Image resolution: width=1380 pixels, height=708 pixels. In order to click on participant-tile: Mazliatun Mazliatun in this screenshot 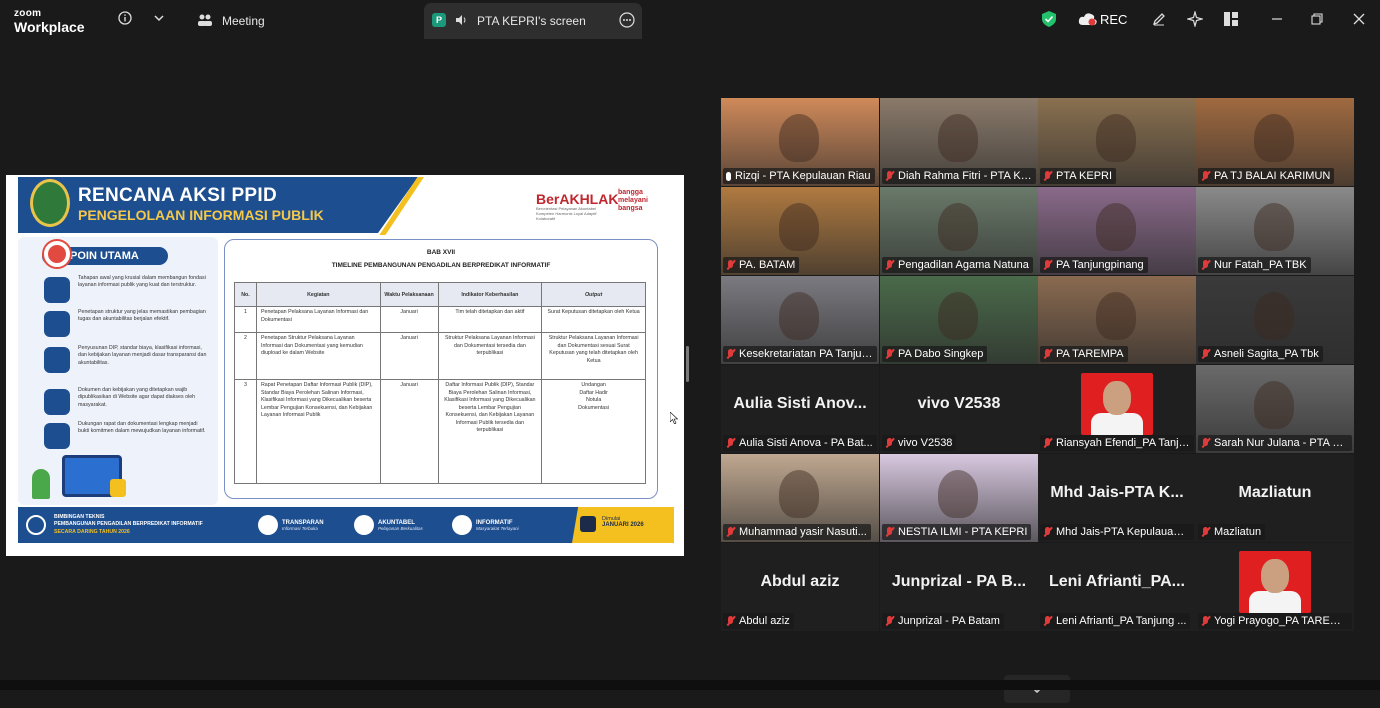, I will do `click(1275, 498)`.